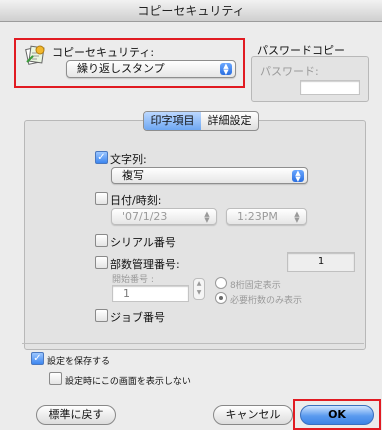 This screenshot has width=382, height=430. Describe the element at coordinates (255, 286) in the screenshot. I see `radio-fixed-8-digits-label: 8桁固定表示` at that location.